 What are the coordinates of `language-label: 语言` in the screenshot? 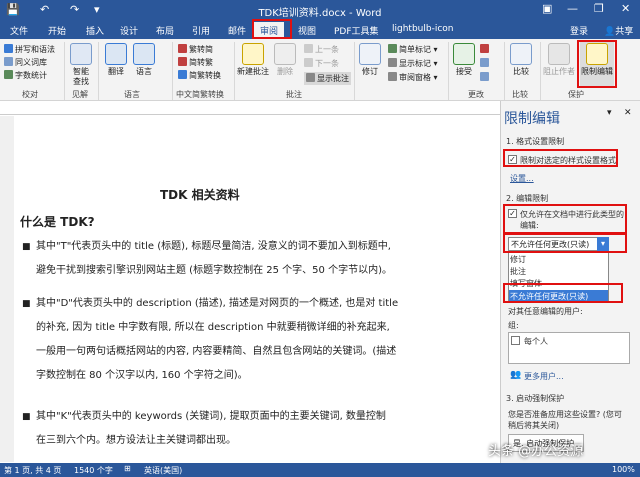 It's located at (144, 71).